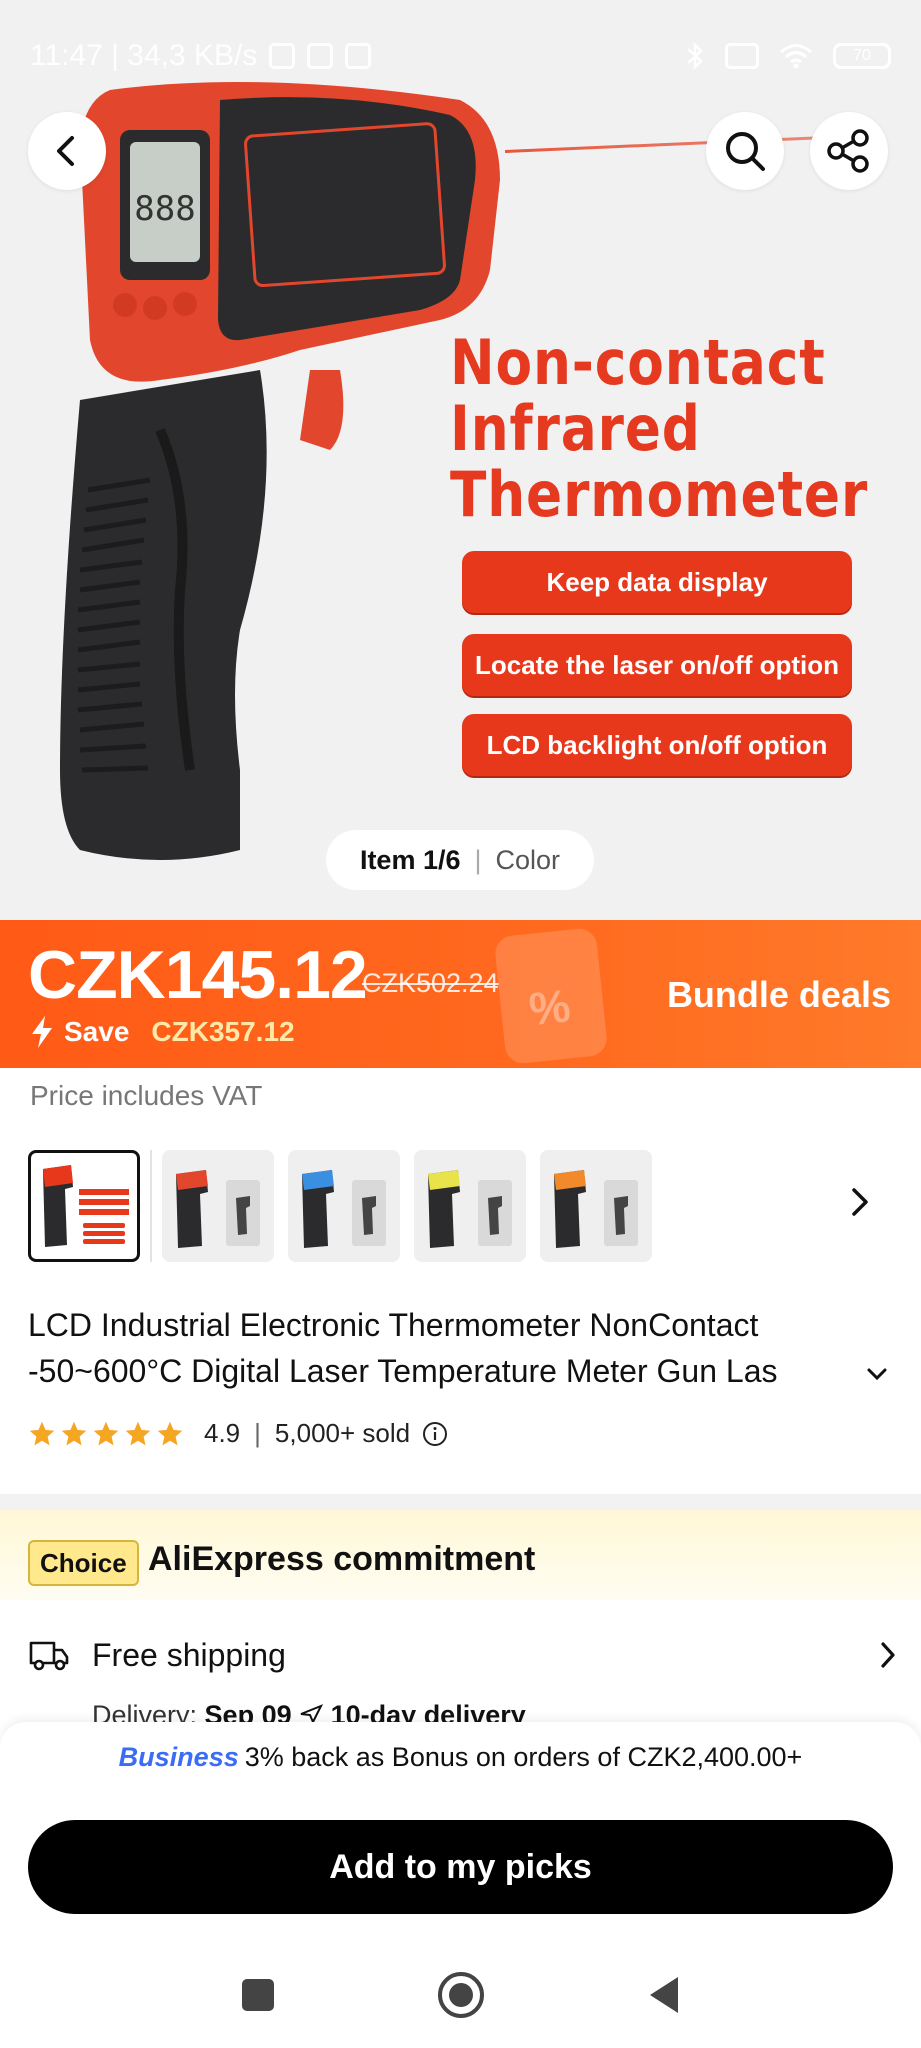 The image size is (921, 2048). What do you see at coordinates (42, 1032) in the screenshot?
I see `flash-icon` at bounding box center [42, 1032].